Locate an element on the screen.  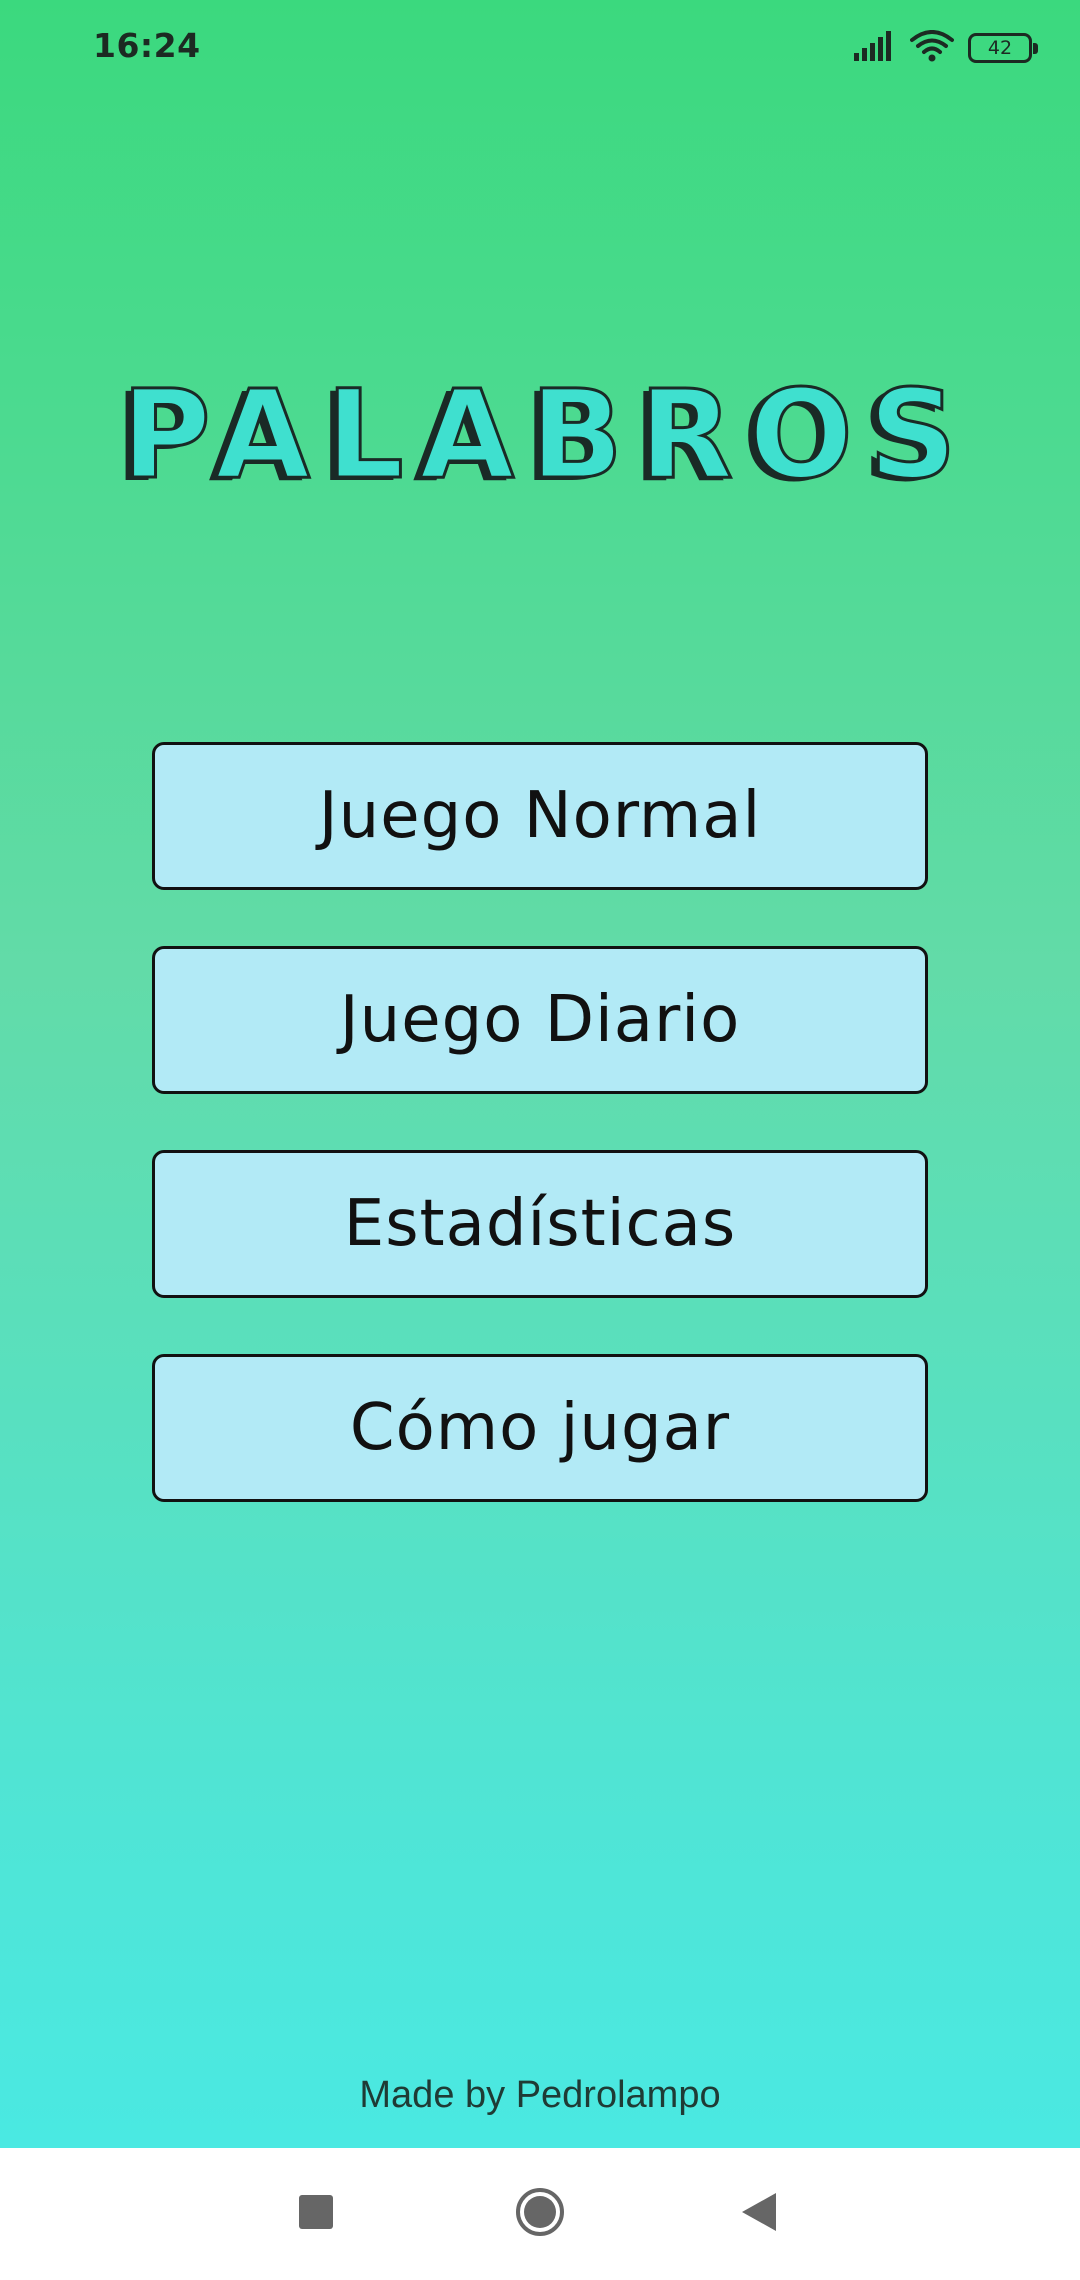
status-icons: 42 is located at coordinates (946, 48).